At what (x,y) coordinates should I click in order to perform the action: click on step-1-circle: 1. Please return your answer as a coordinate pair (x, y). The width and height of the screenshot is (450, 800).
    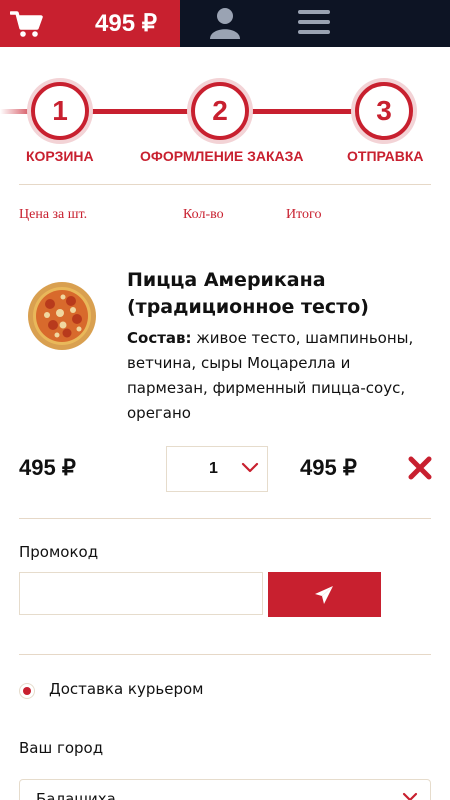
    Looking at the image, I should click on (60, 111).